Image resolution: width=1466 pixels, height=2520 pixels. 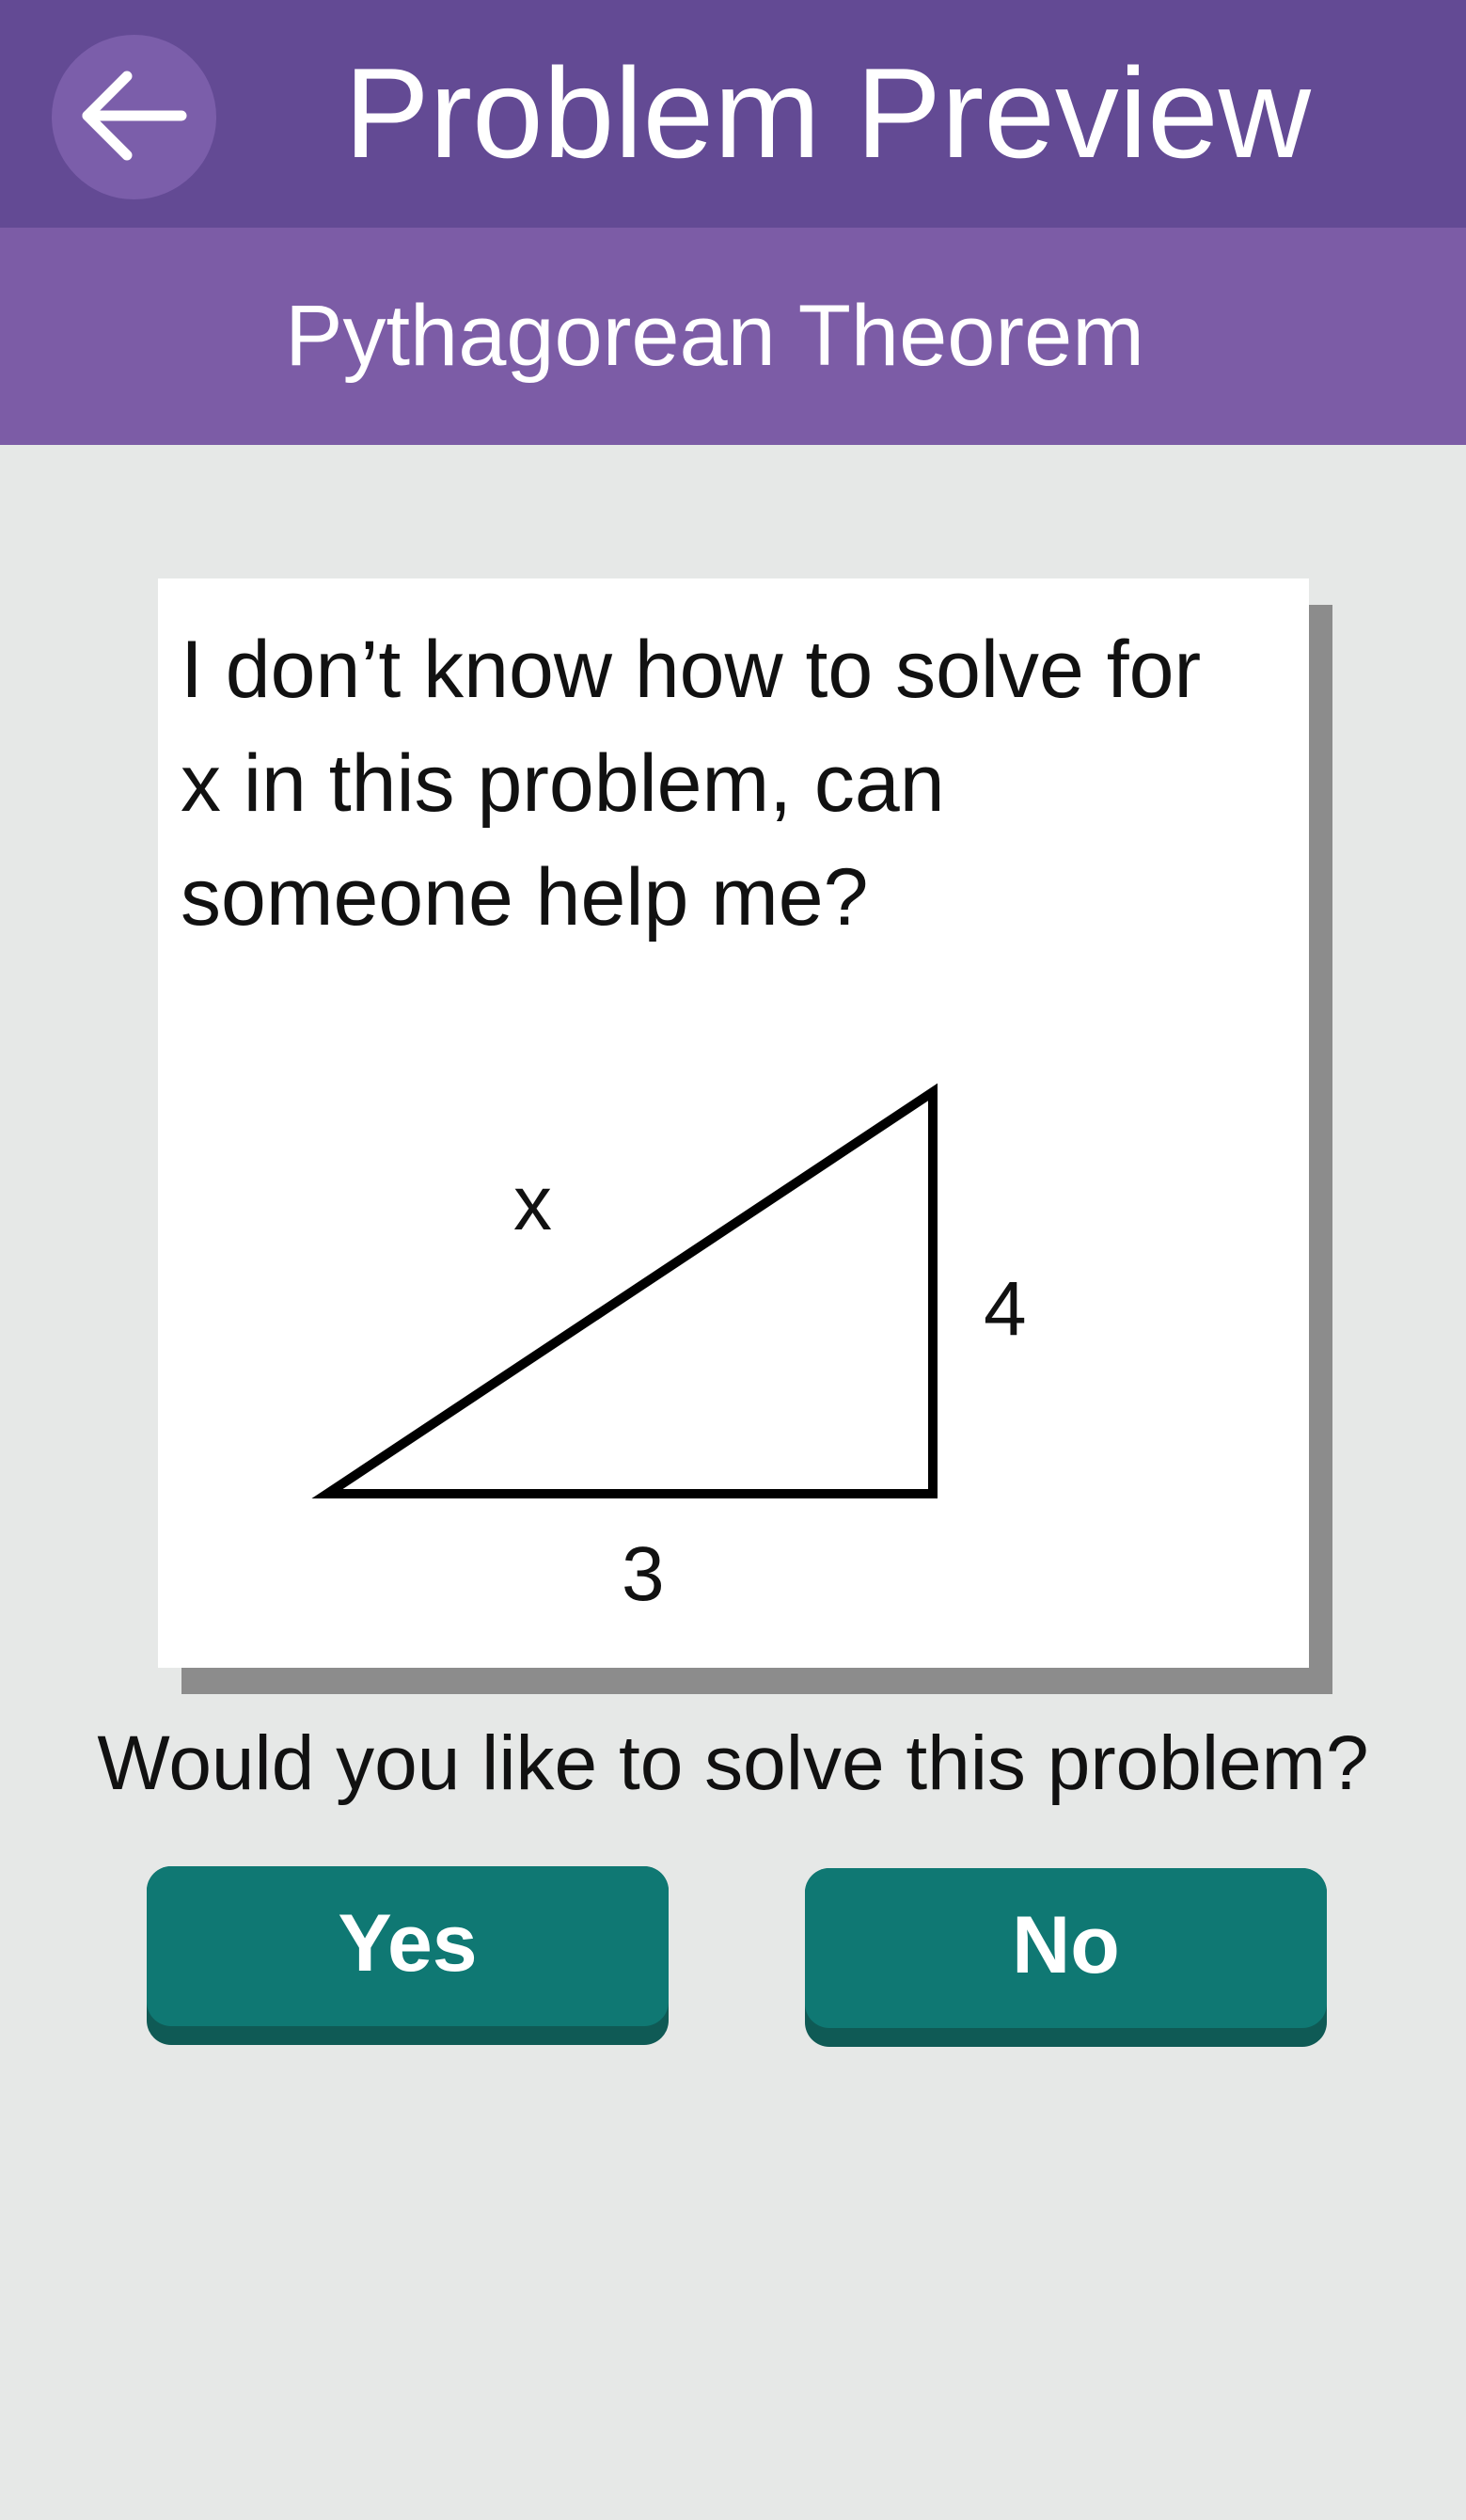 What do you see at coordinates (533, 1203) in the screenshot?
I see `hypotenuse-label: x` at bounding box center [533, 1203].